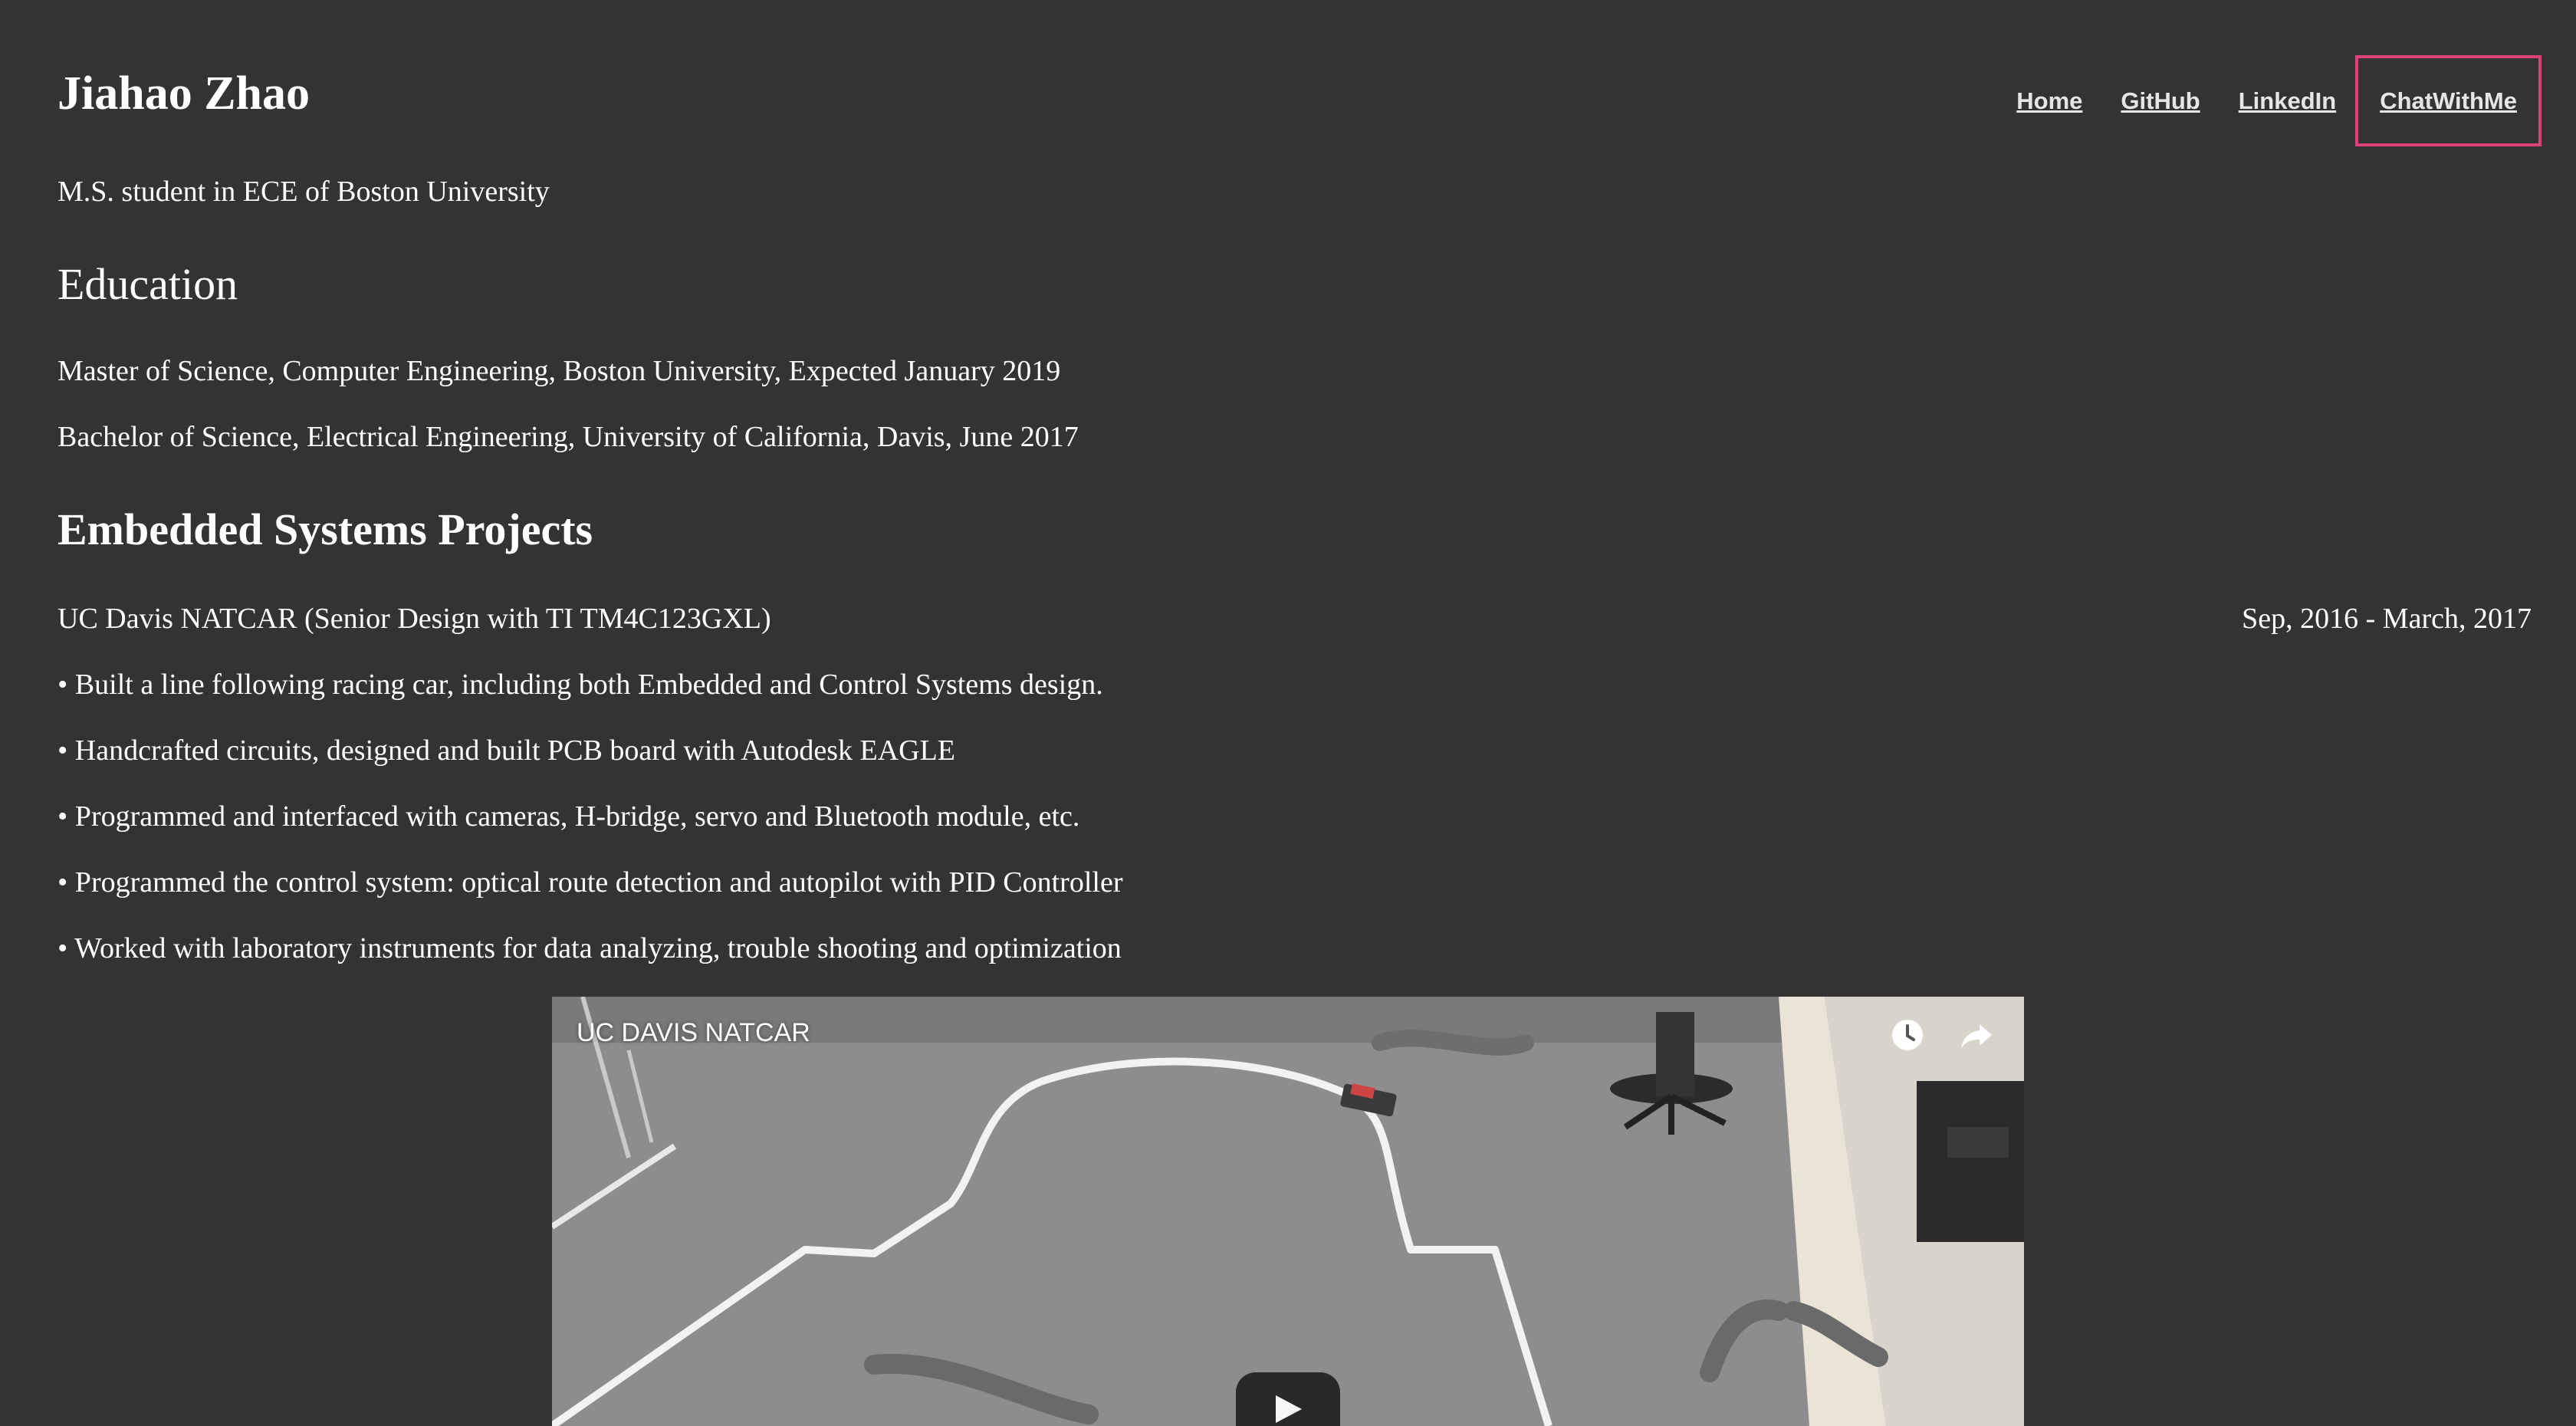 The image size is (2576, 1426). I want to click on top-nav: Home GitHub LinkedIn ChatWithMe, so click(2260, 100).